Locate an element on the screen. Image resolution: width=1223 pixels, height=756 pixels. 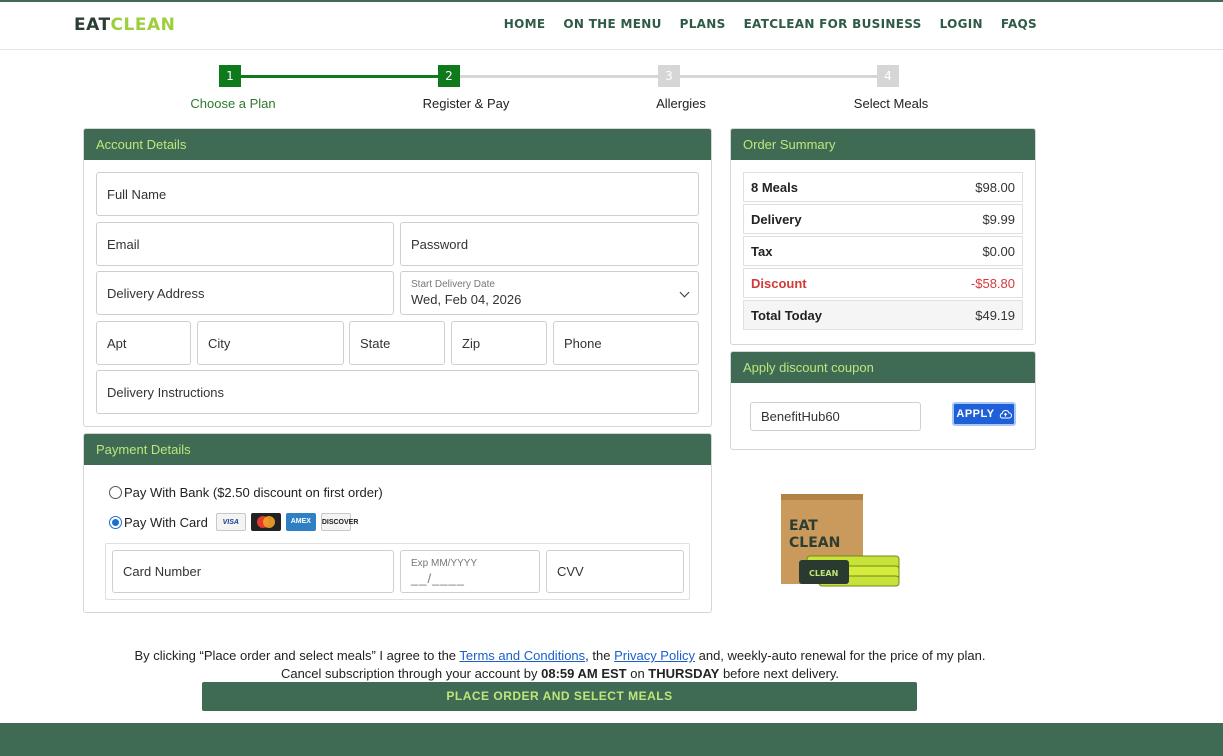
city-placeholder: City is located at coordinates (219, 343).